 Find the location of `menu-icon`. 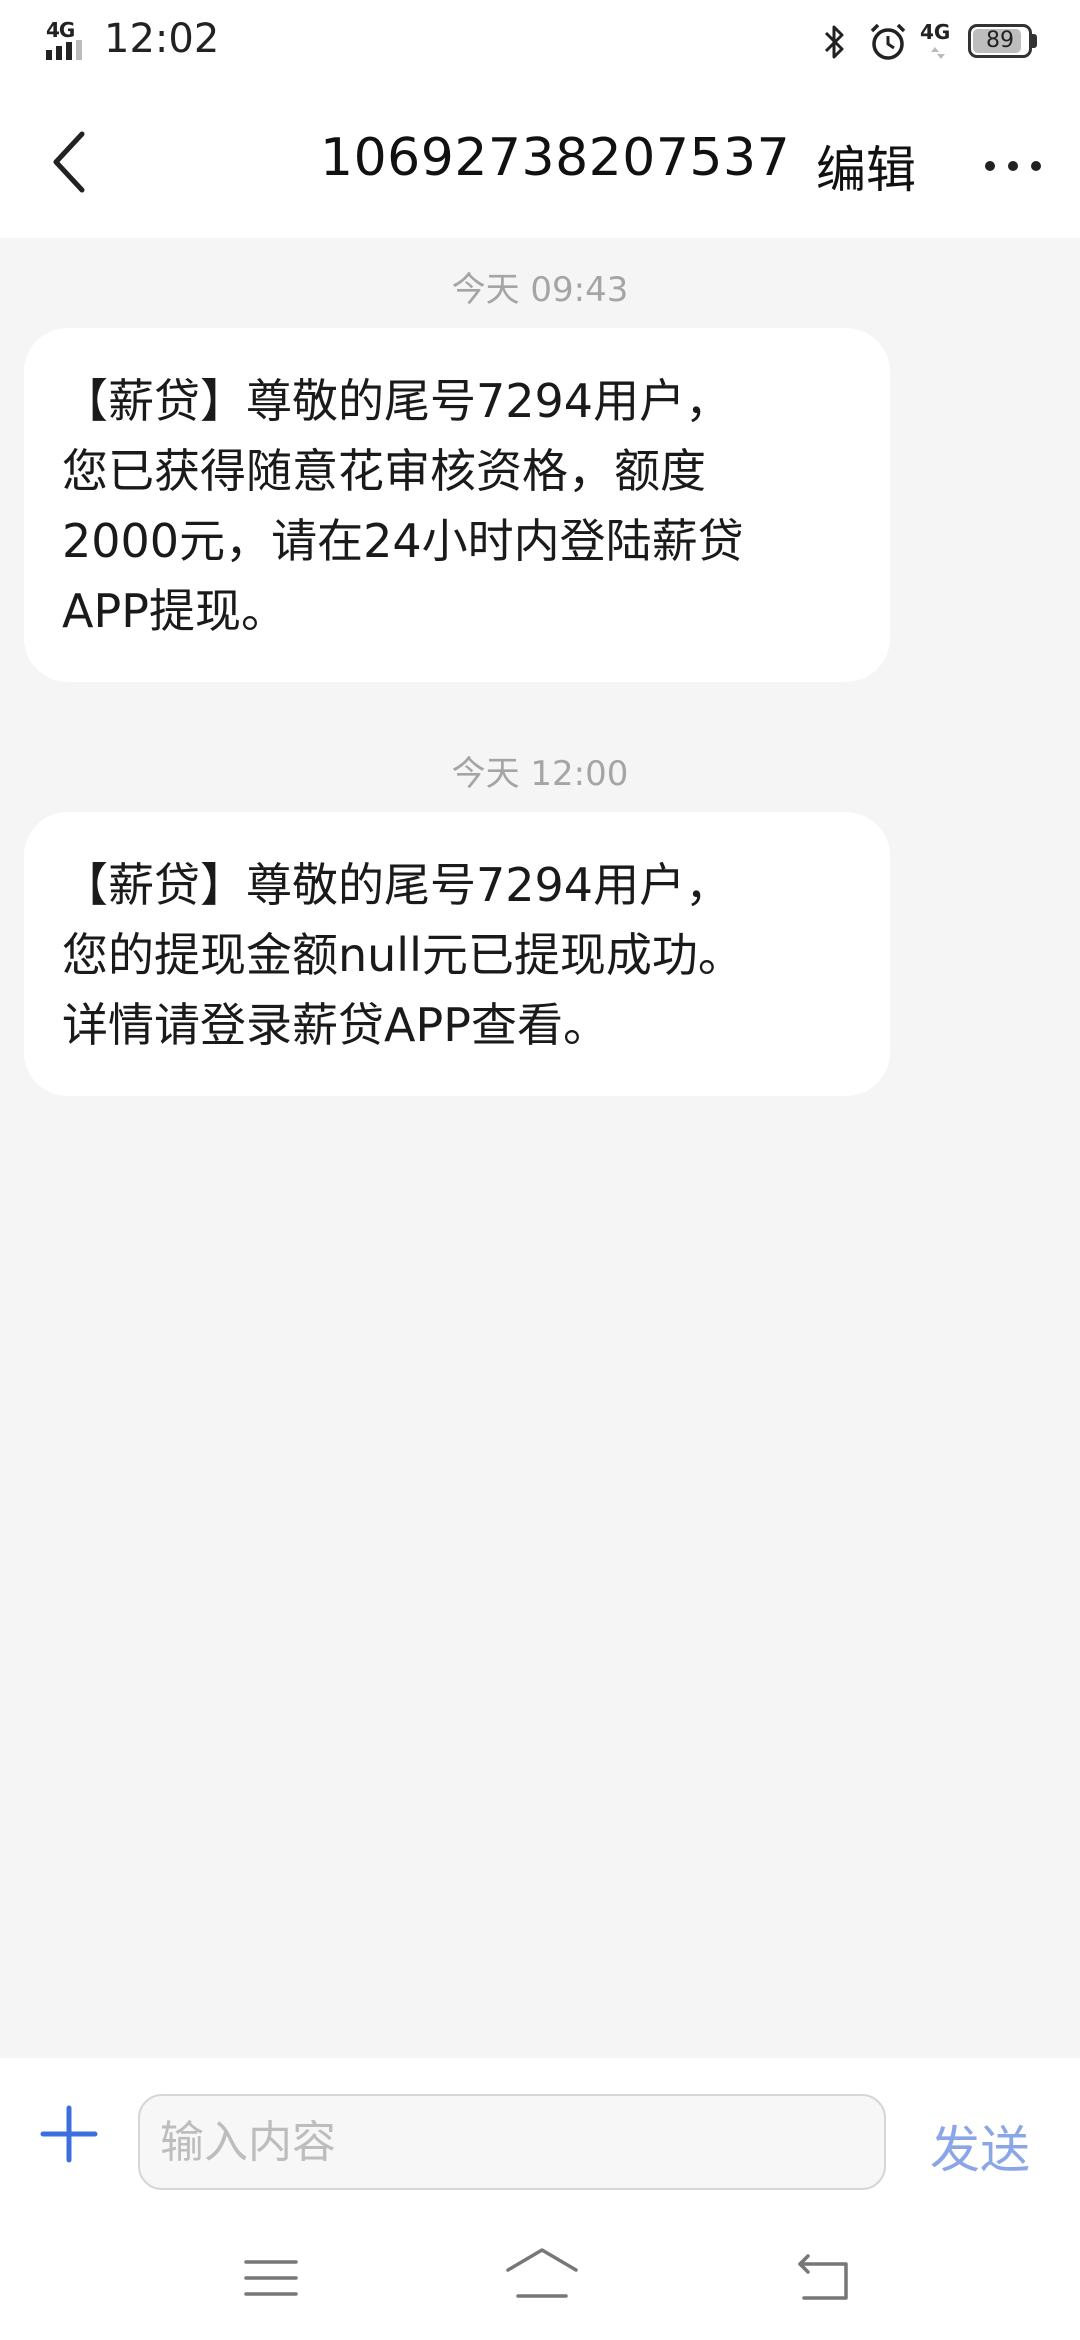

menu-icon is located at coordinates (271, 2278).